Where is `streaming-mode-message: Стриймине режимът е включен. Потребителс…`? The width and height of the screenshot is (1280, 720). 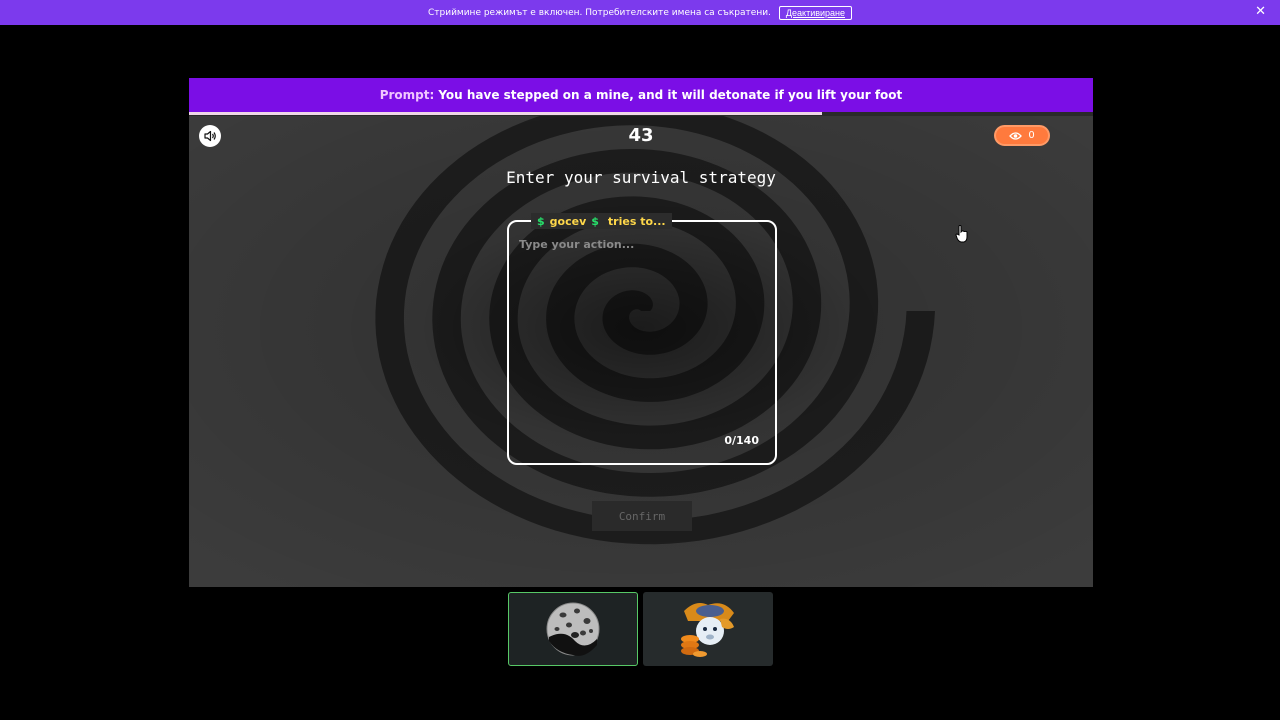
streaming-mode-message: Стриймине режимът е включен. Потребителс… is located at coordinates (599, 12).